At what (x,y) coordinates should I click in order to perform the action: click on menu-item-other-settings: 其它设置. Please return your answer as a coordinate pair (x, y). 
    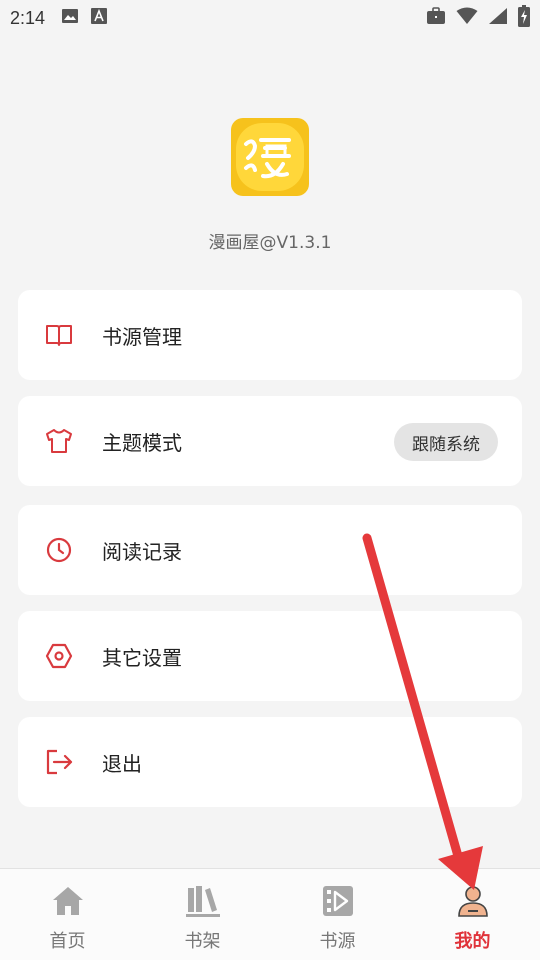
    Looking at the image, I should click on (270, 656).